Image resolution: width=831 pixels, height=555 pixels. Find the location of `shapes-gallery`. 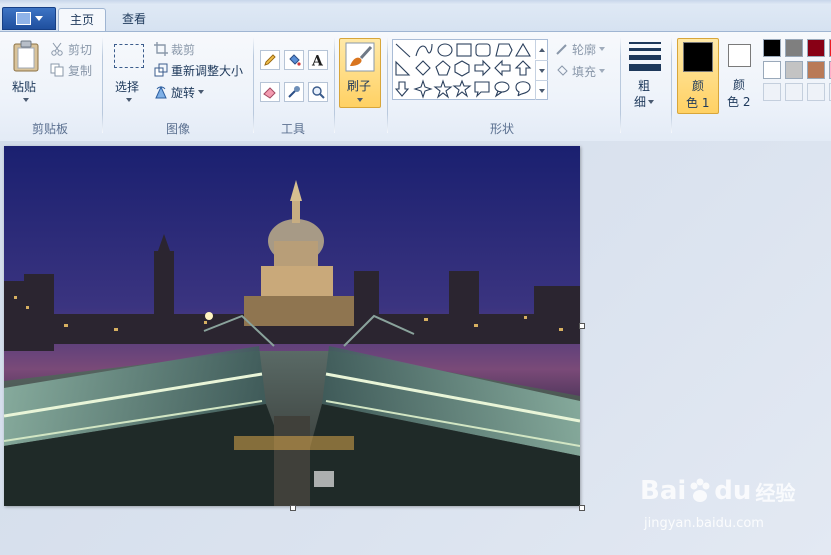

shapes-gallery is located at coordinates (470, 69).